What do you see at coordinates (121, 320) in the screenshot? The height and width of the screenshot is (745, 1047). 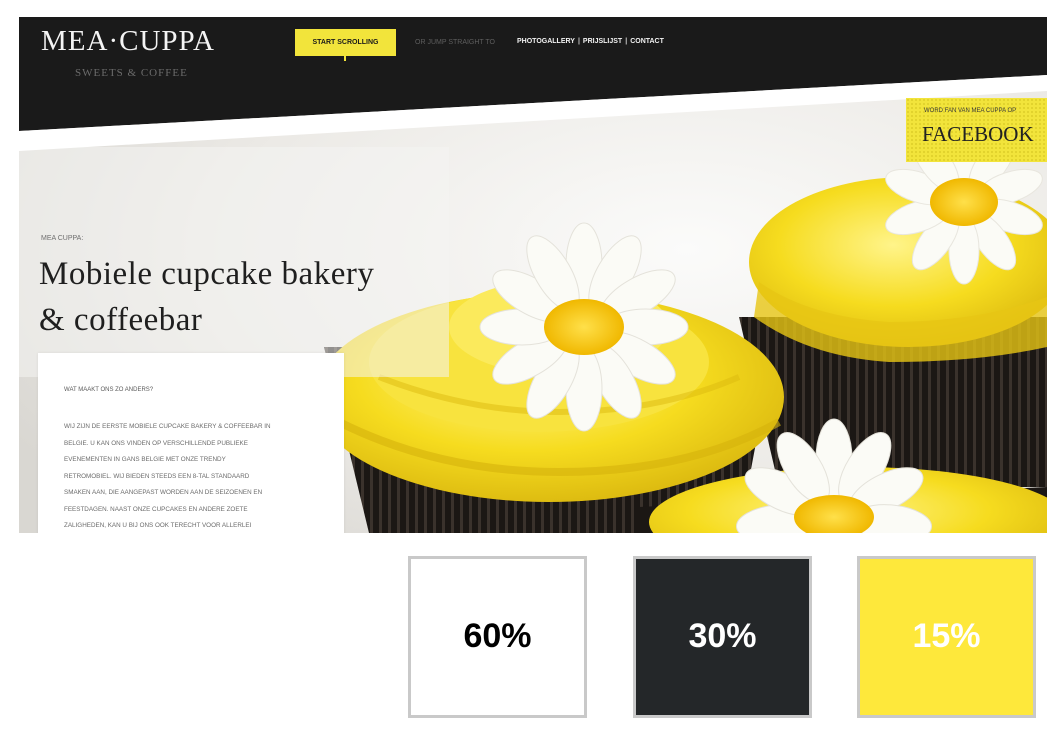 I see `hero-headline-line: & coffeebar` at bounding box center [121, 320].